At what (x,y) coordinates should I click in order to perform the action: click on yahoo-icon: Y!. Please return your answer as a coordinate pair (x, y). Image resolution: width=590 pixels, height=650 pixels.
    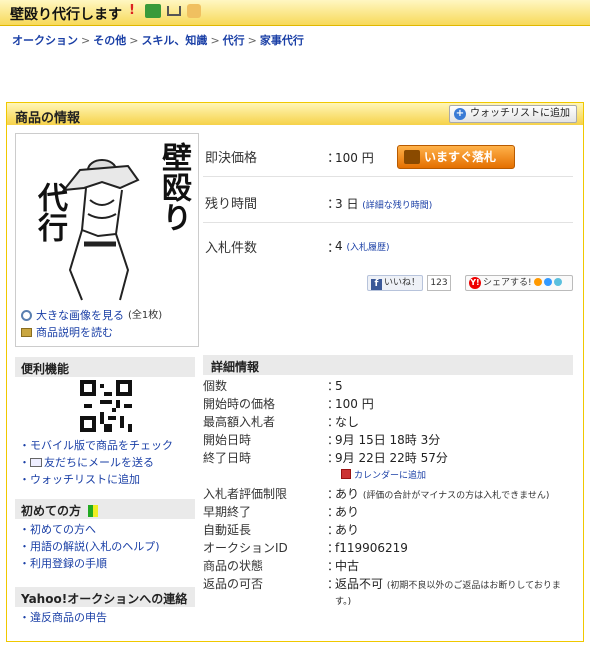
    Looking at the image, I should click on (475, 283).